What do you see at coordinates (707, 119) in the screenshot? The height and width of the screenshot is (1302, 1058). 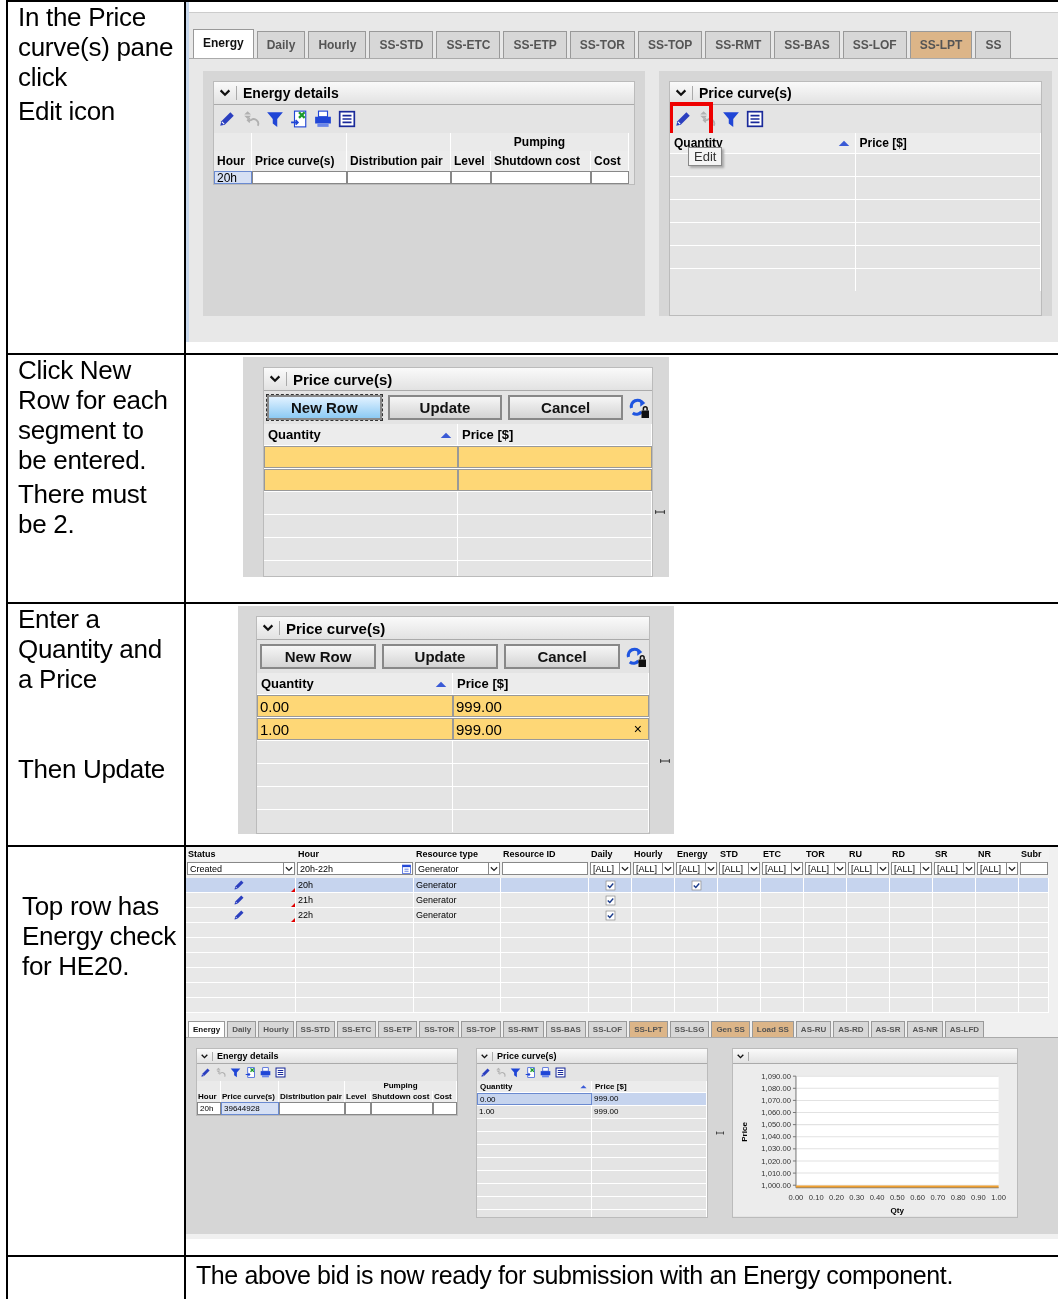 I see `undo-icon` at bounding box center [707, 119].